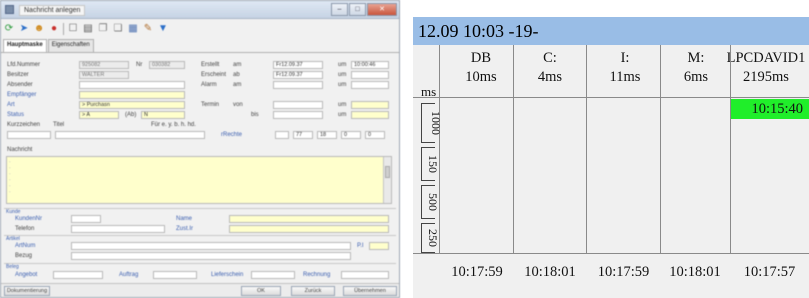 This screenshot has width=809, height=298. I want to click on tab-divider, so click(200, 52).